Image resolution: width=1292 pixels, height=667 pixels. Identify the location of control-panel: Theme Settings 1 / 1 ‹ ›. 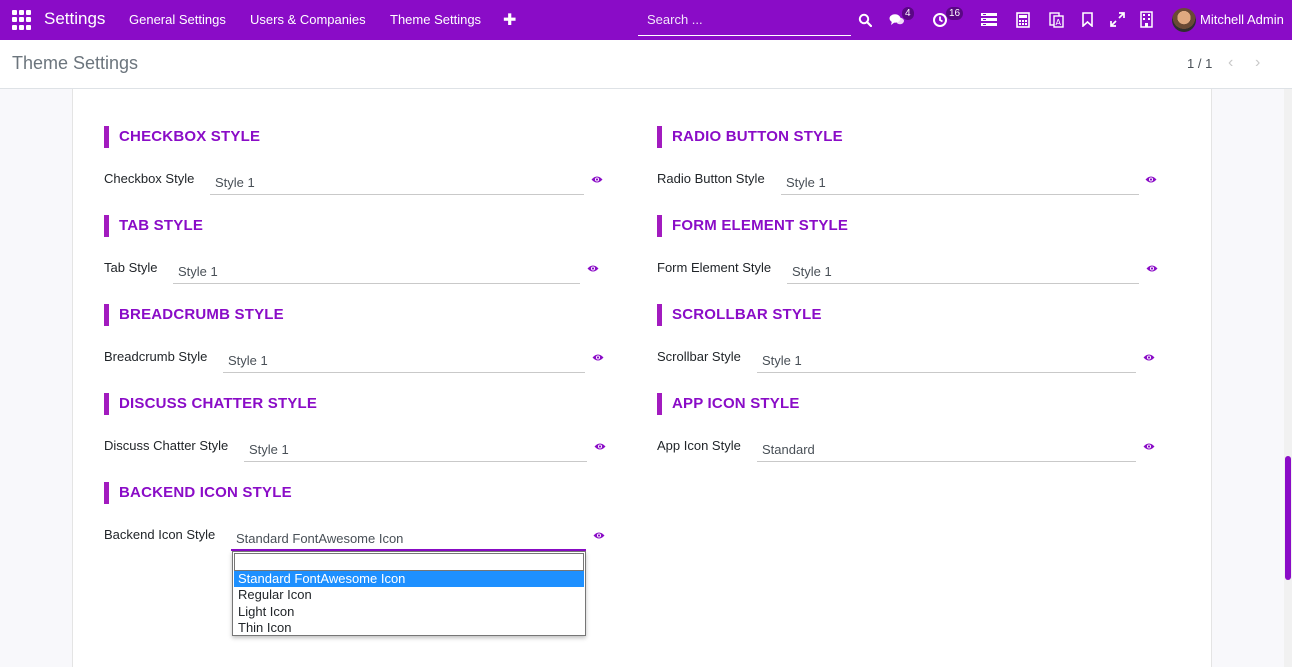
(646, 64).